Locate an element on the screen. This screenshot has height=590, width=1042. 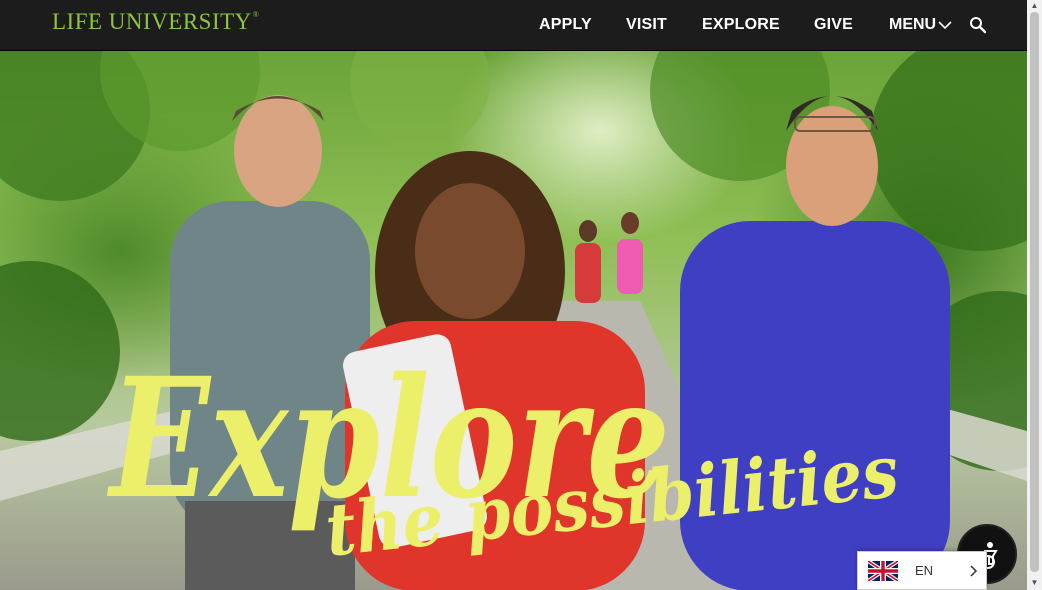
menu-button: MENU is located at coordinates (920, 25).